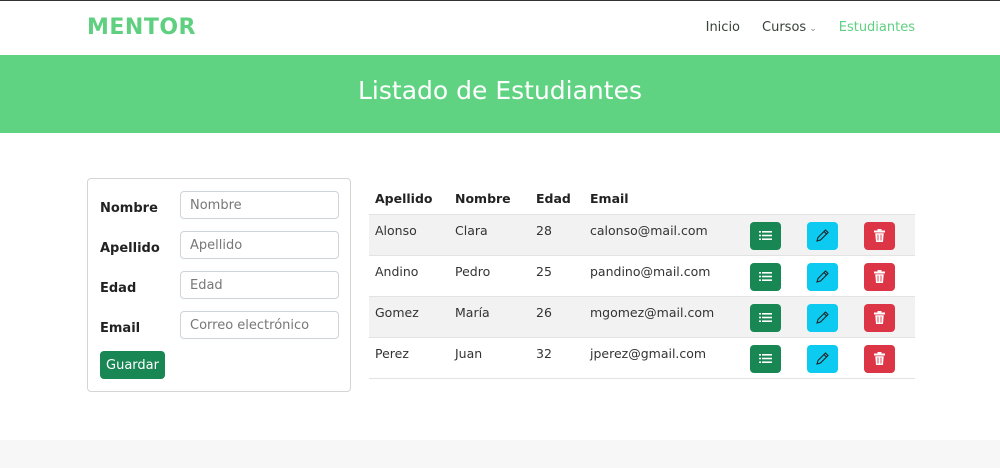 The height and width of the screenshot is (468, 1000). I want to click on nav-item-inicio: Inicio, so click(723, 27).